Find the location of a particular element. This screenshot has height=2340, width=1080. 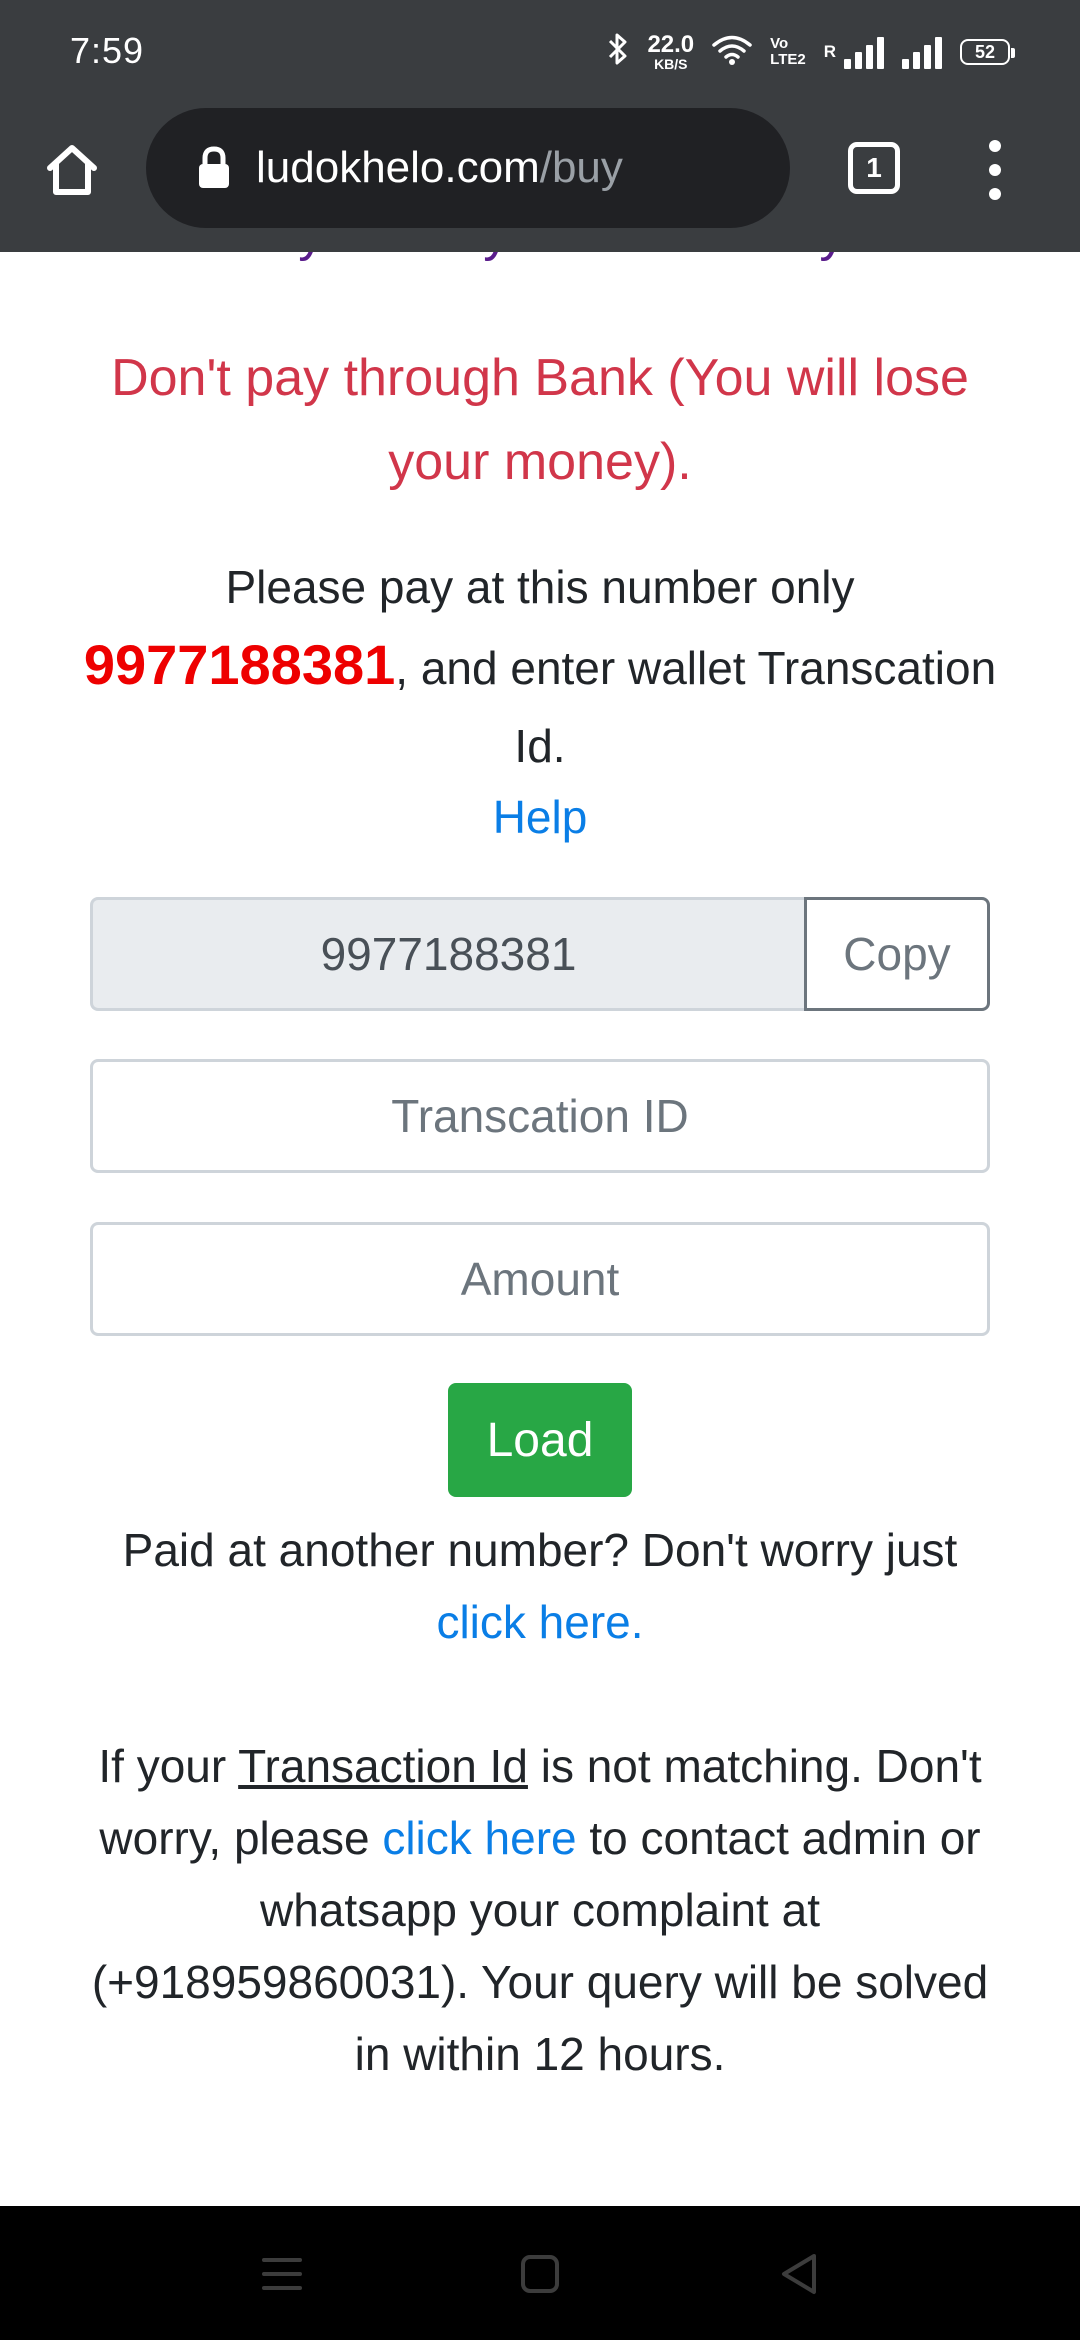

volte-indicator: Vo LTE2 is located at coordinates (788, 52).